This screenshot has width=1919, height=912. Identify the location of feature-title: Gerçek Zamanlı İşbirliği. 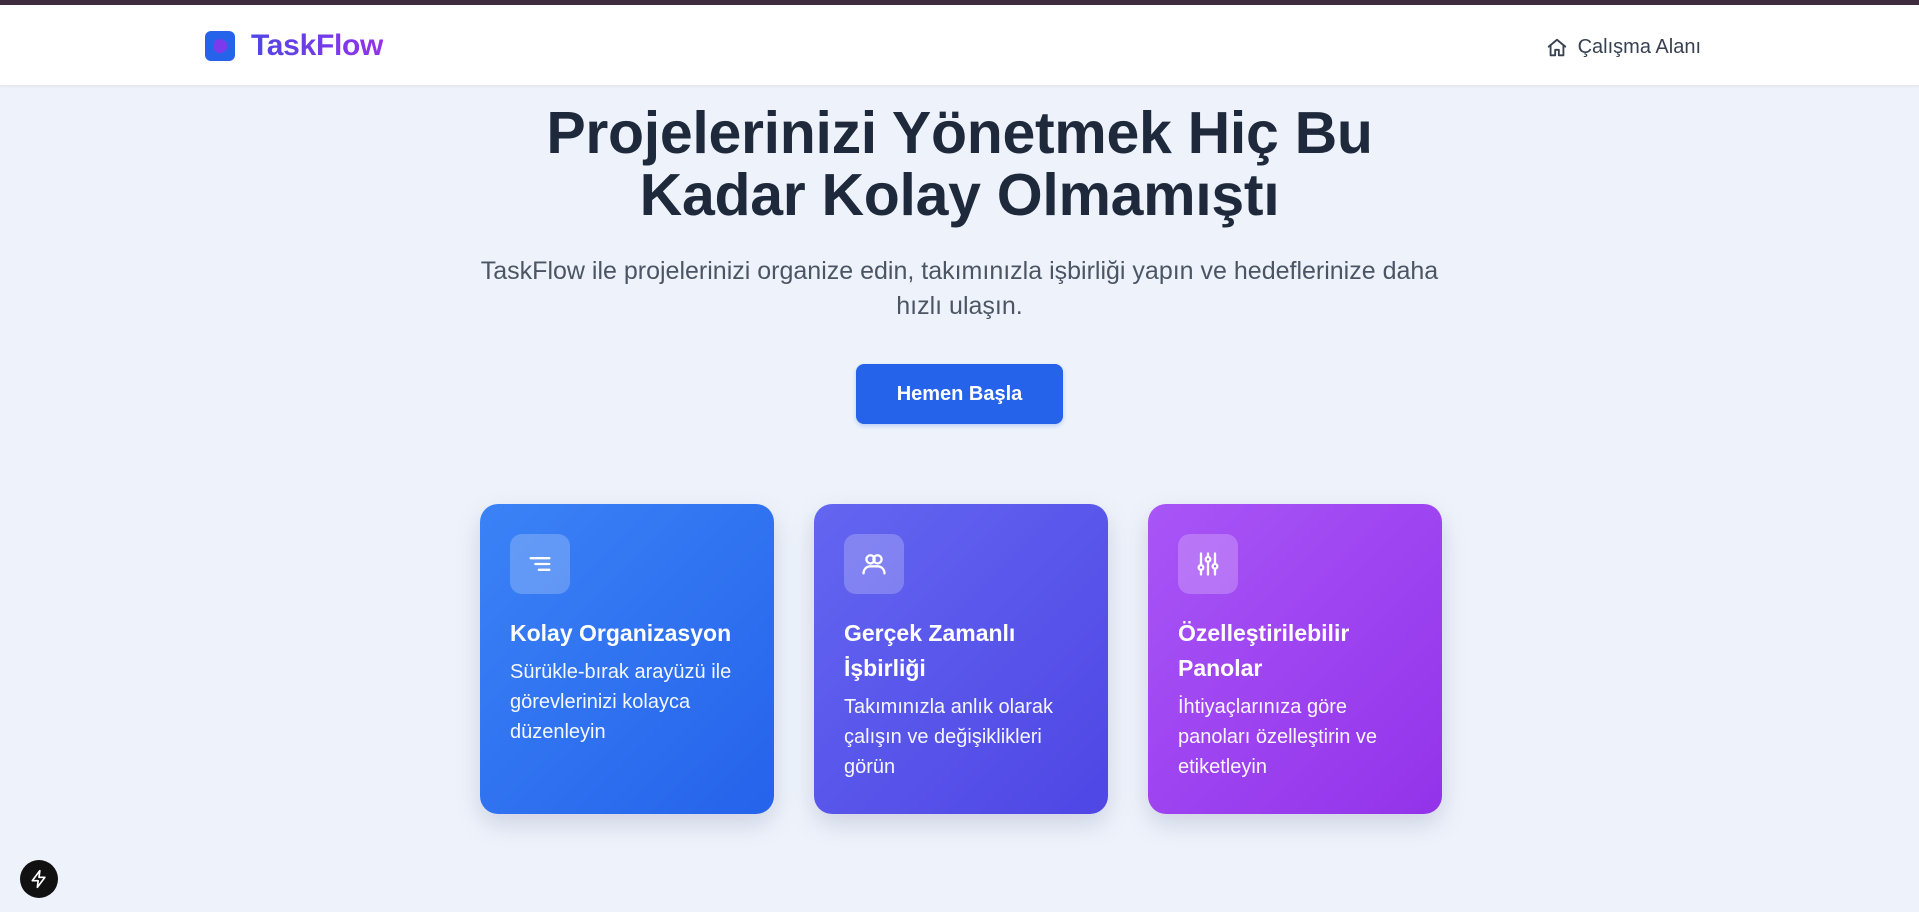
(930, 650).